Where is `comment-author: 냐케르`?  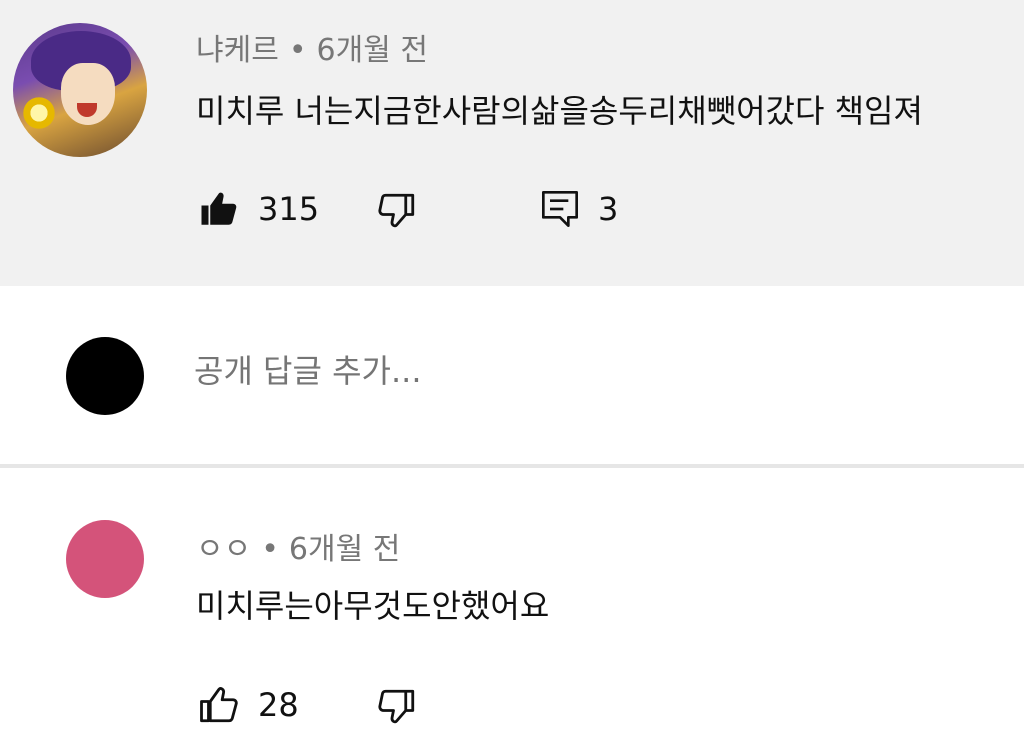 comment-author: 냐케르 is located at coordinates (237, 50).